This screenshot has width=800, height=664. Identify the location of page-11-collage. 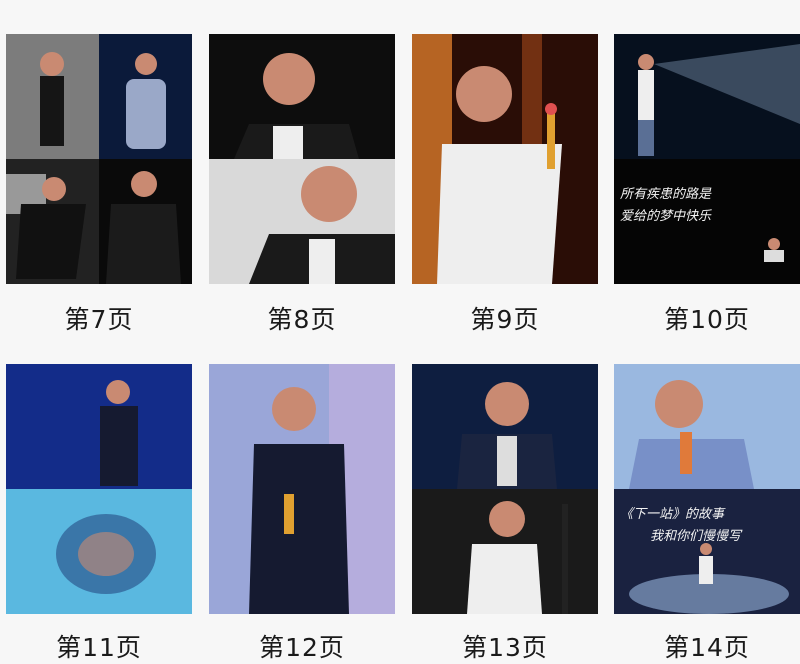
(99, 489).